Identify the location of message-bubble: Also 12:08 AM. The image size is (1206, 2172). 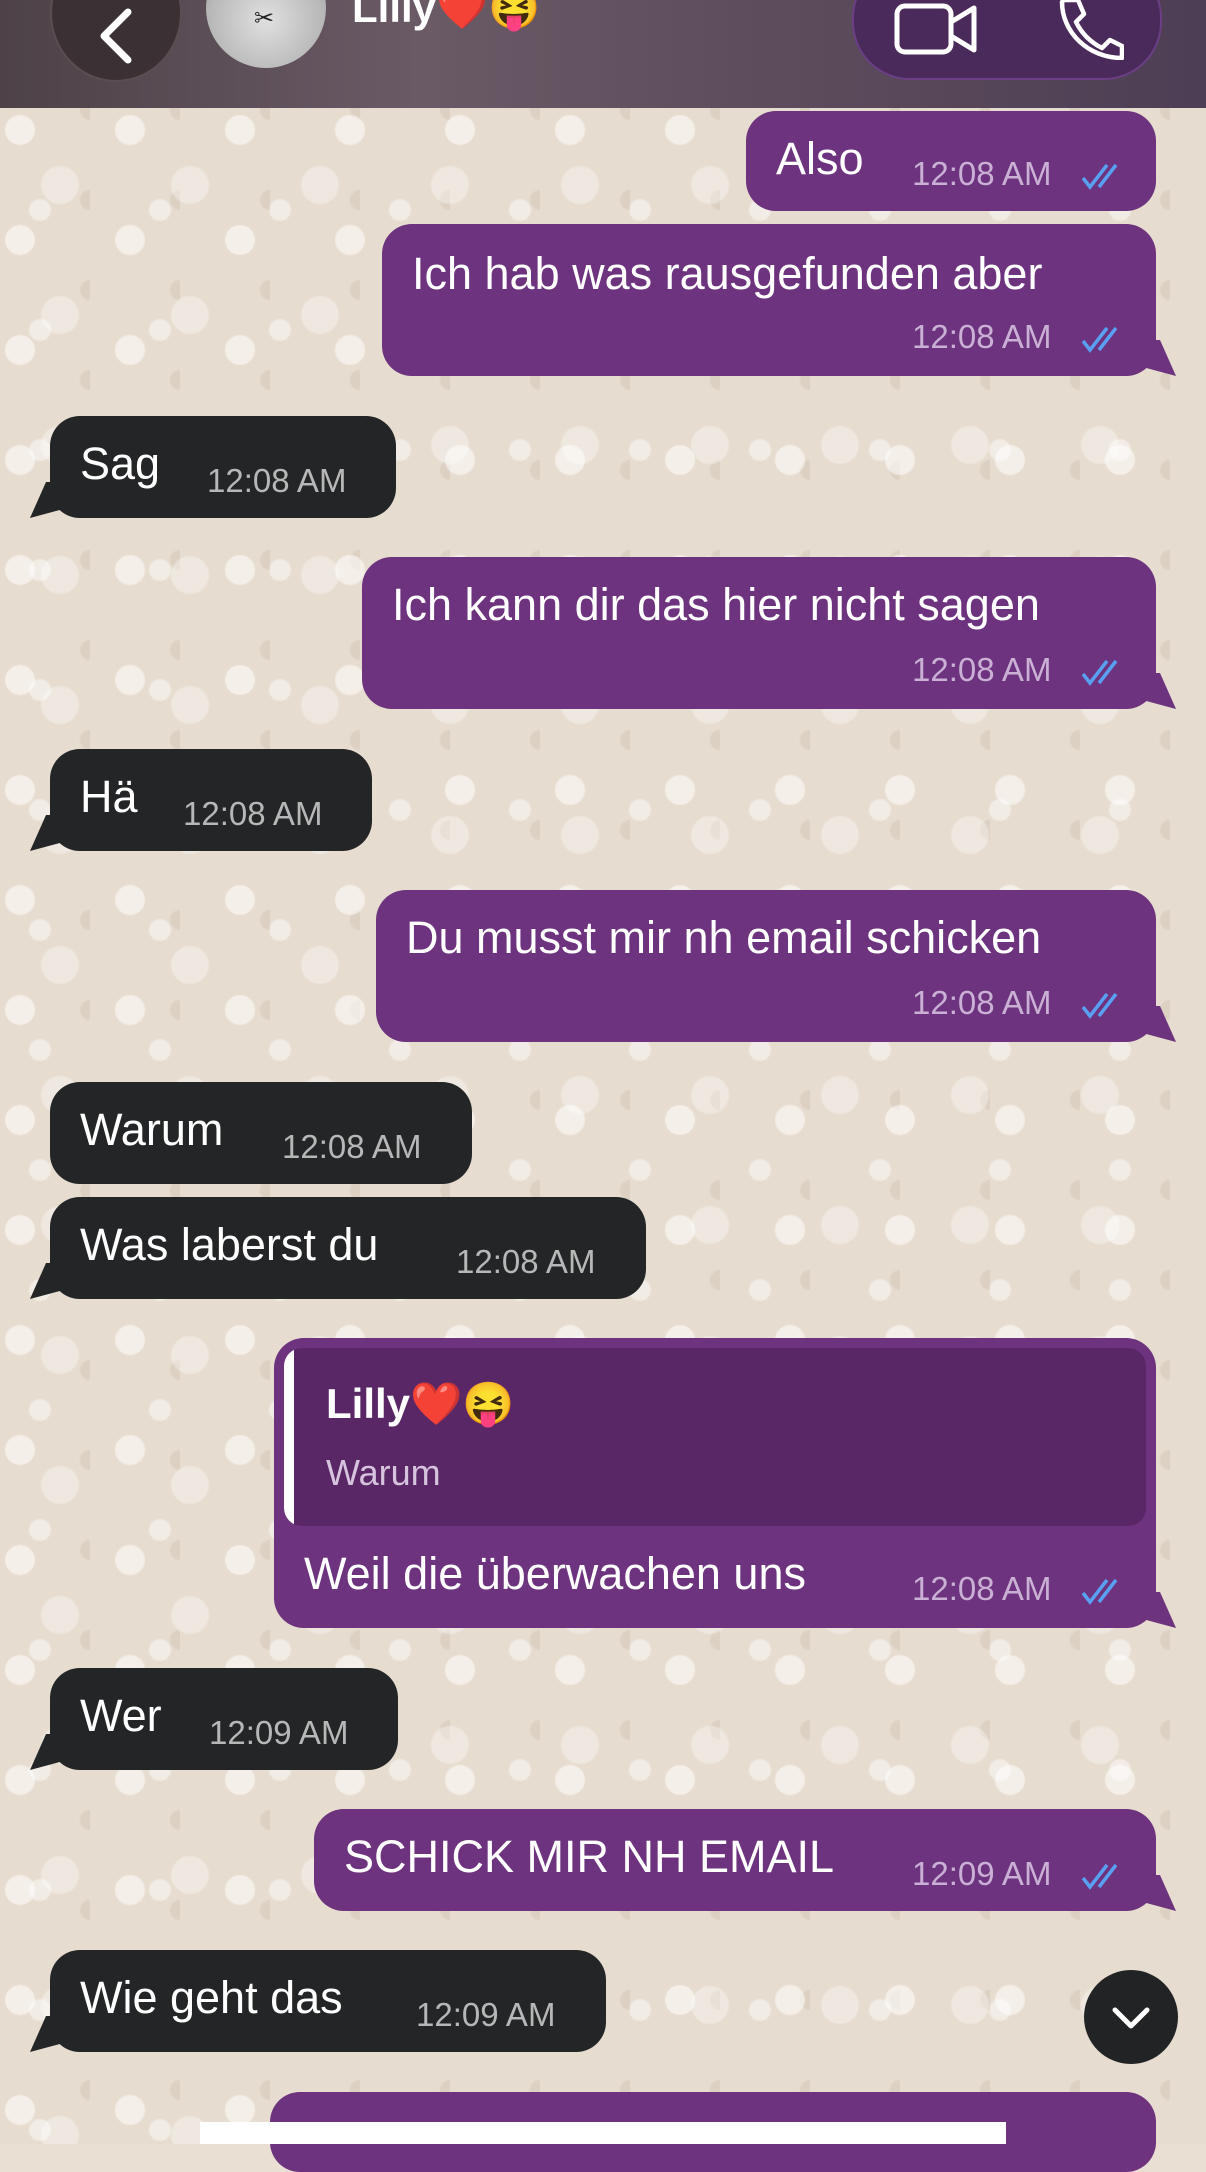
(951, 161).